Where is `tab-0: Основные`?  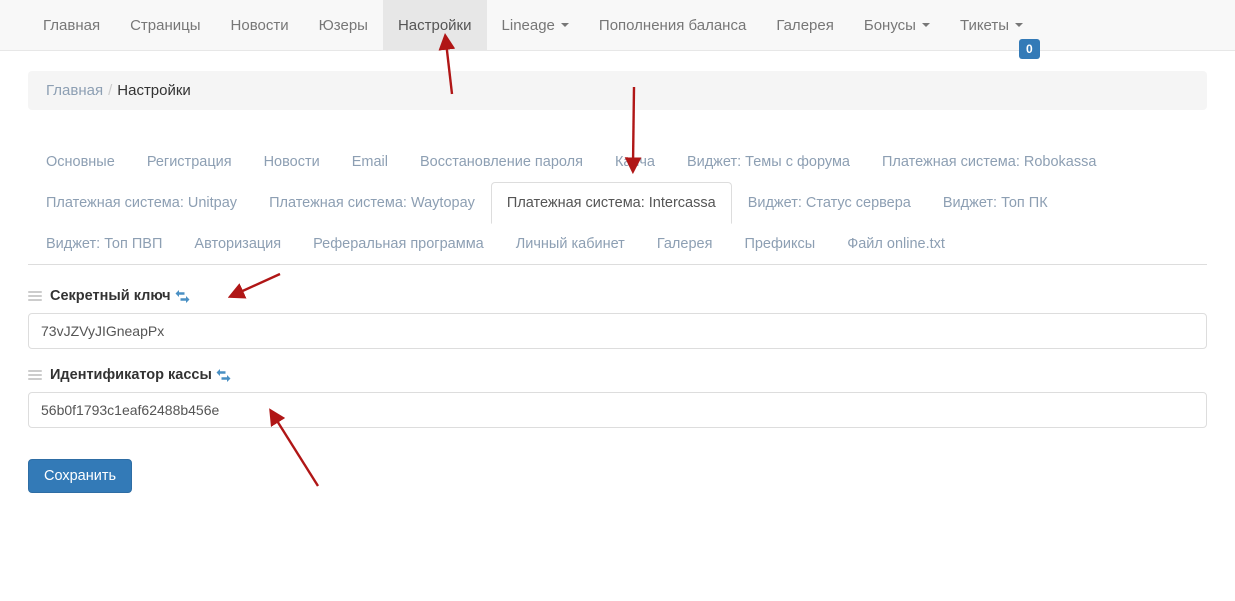
tab-0: Основные is located at coordinates (80, 162).